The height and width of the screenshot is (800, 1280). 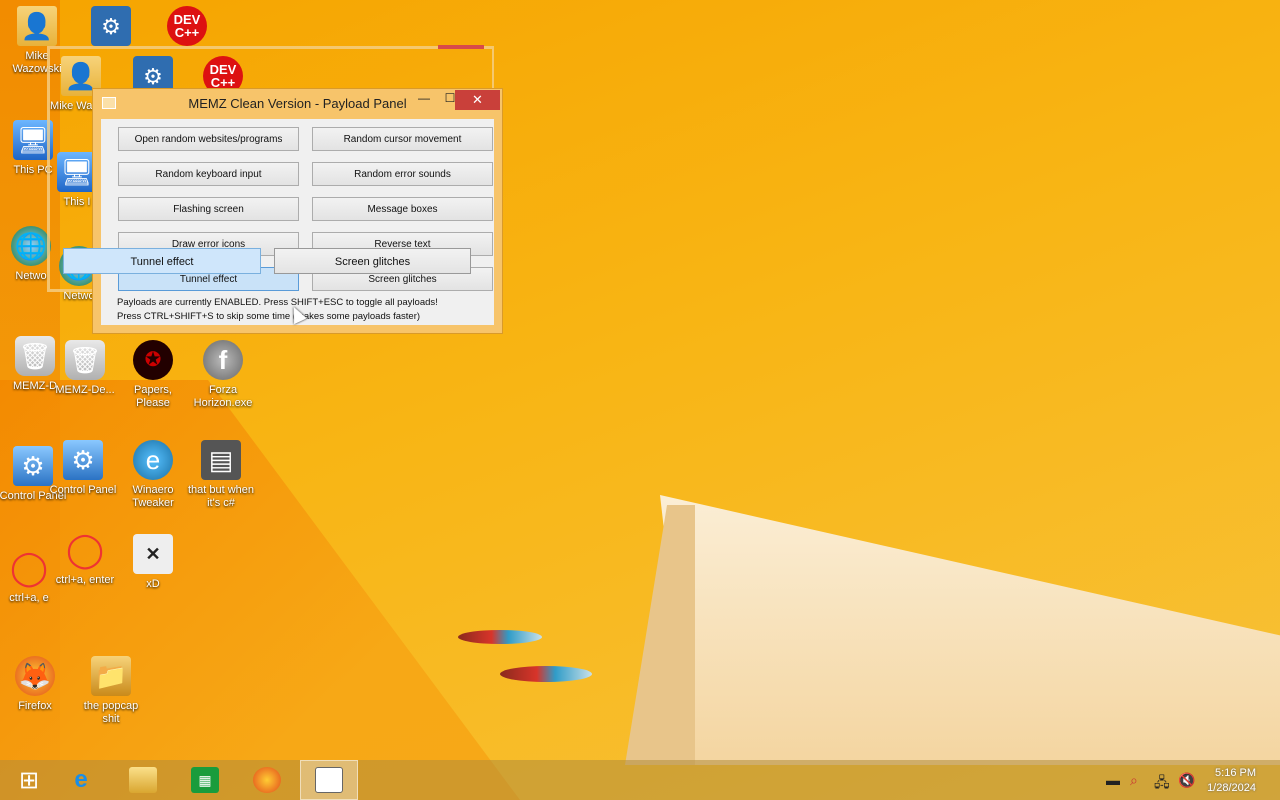 What do you see at coordinates (477, 100) in the screenshot?
I see `close-button: ✕` at bounding box center [477, 100].